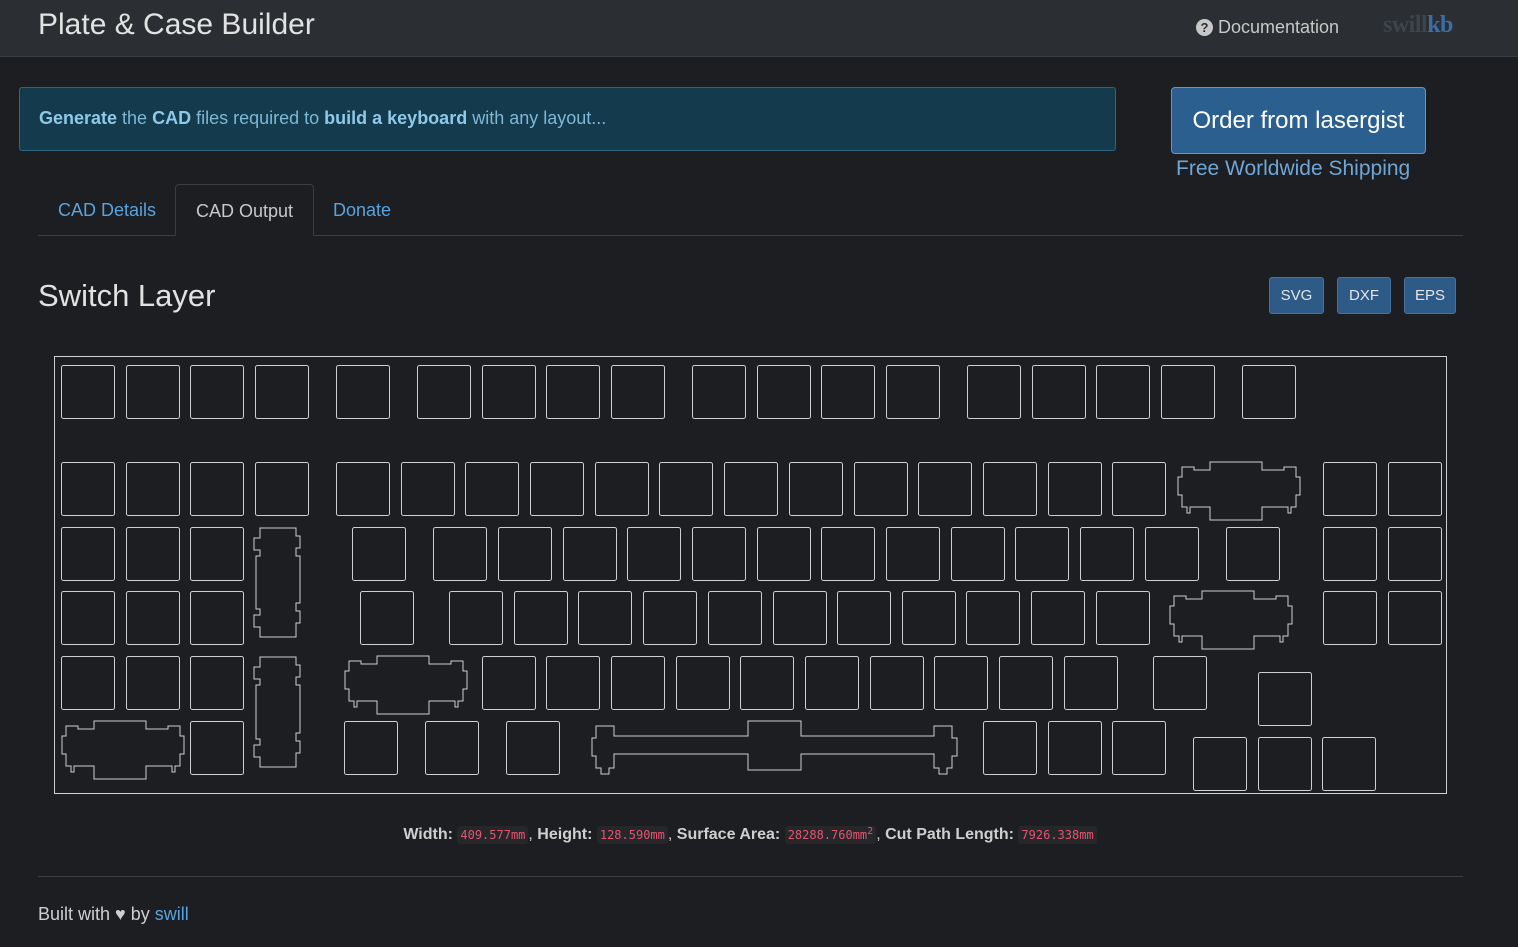  Describe the element at coordinates (949, 834) in the screenshot. I see `cut-label: Cut Path Length:` at that location.